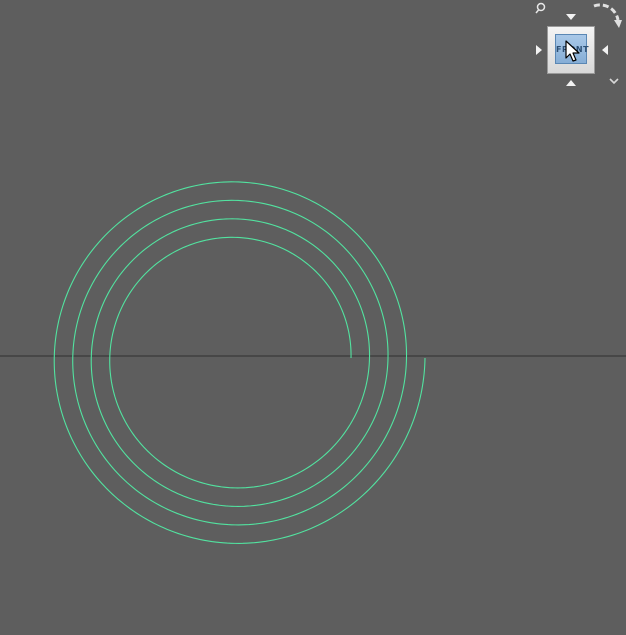  Describe the element at coordinates (571, 17) in the screenshot. I see `view-up-arrow` at that location.